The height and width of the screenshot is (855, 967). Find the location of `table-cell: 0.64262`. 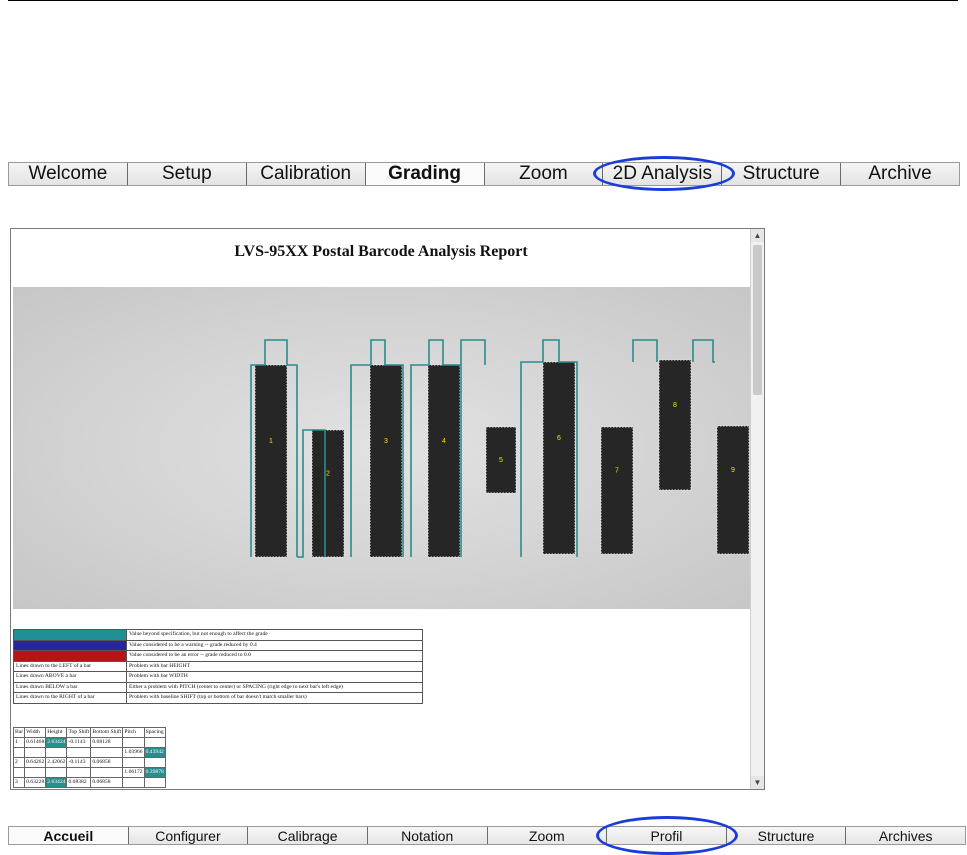

table-cell: 0.64262 is located at coordinates (35, 762).